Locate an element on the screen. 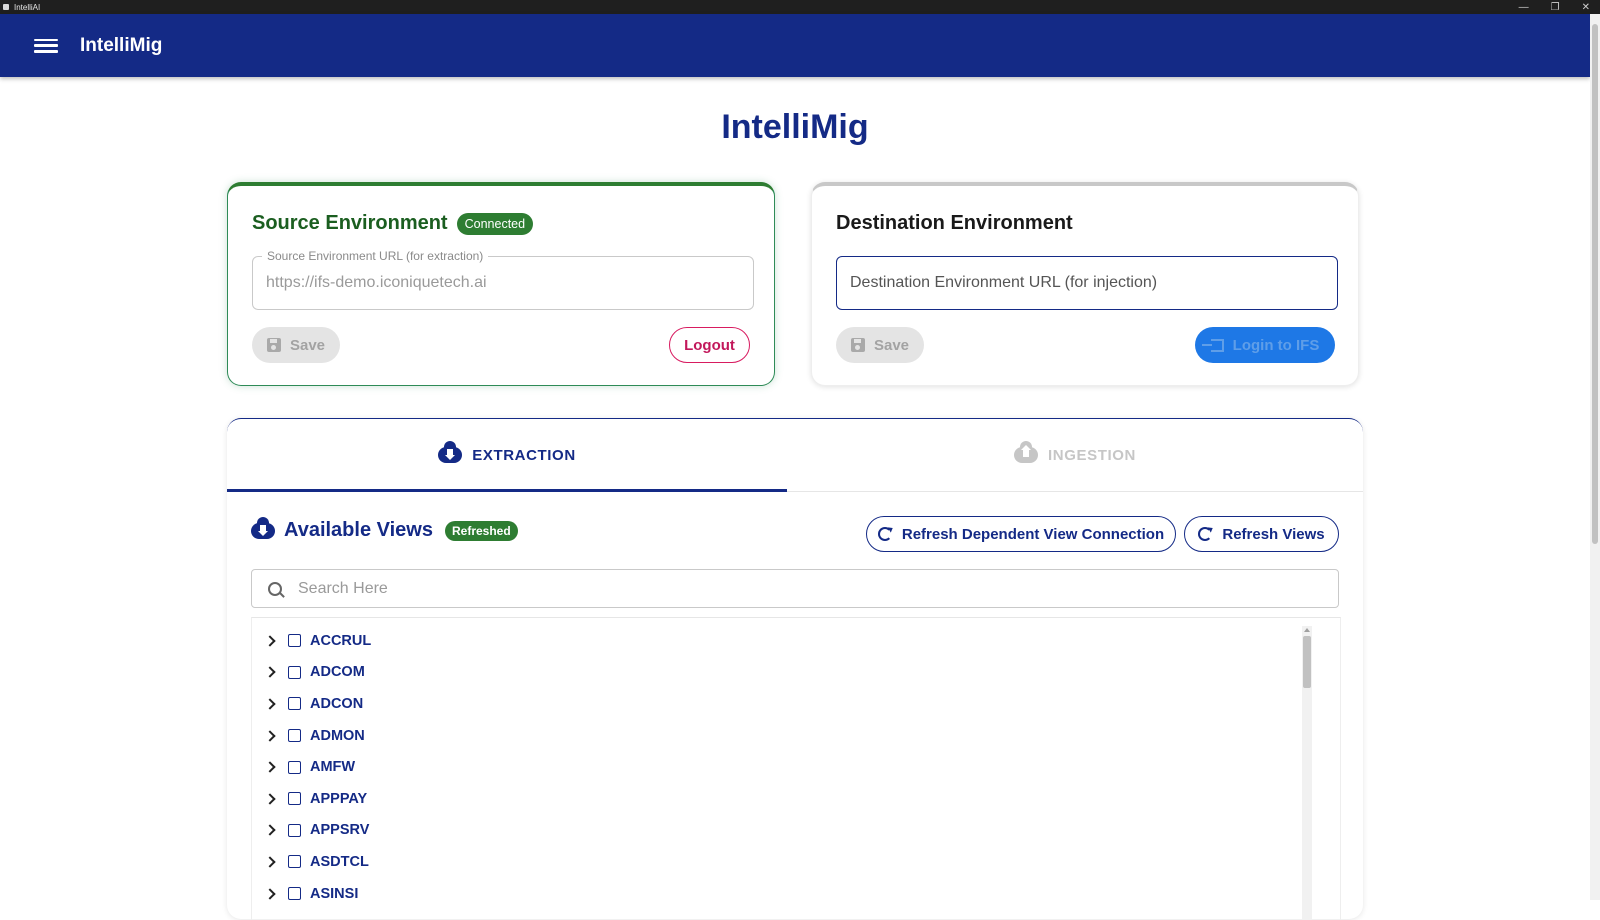  search-icon is located at coordinates (275, 588).